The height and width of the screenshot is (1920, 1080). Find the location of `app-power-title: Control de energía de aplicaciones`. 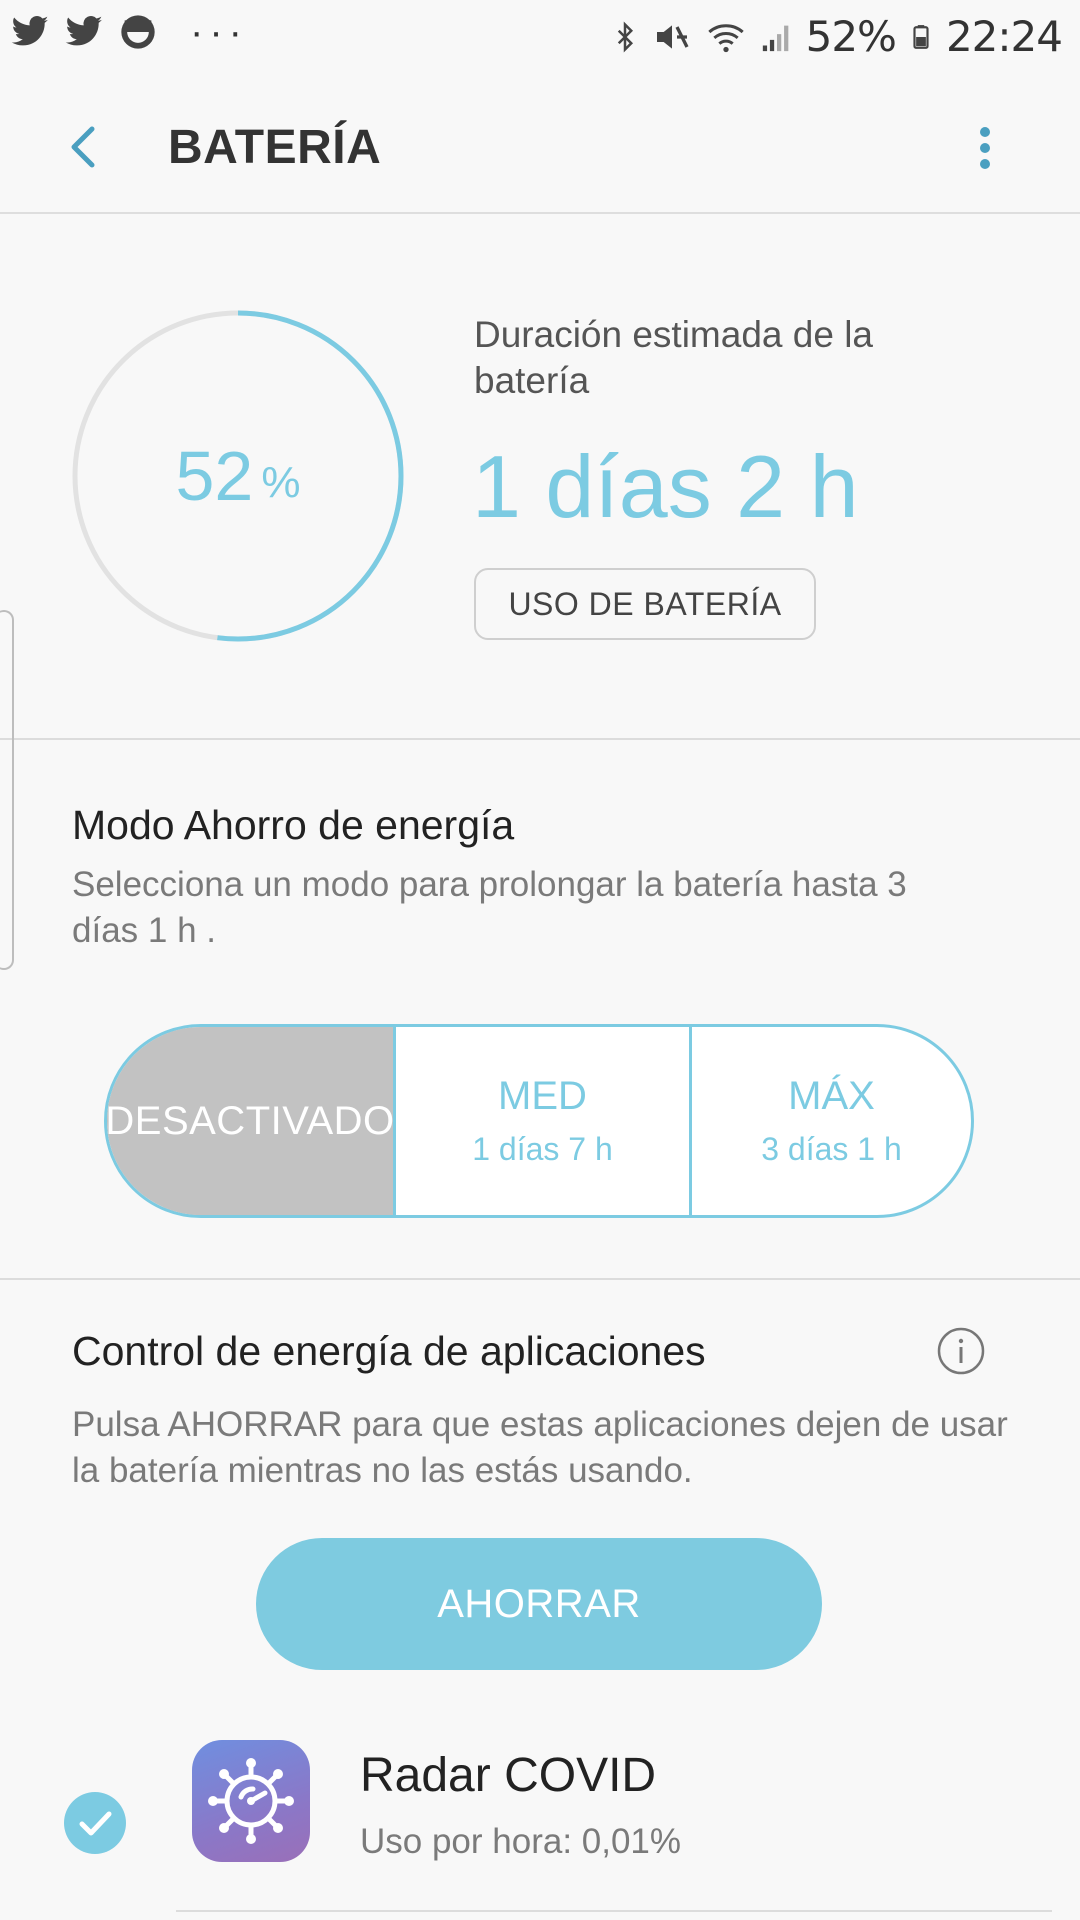

app-power-title: Control de energía de aplicaciones is located at coordinates (389, 1351).